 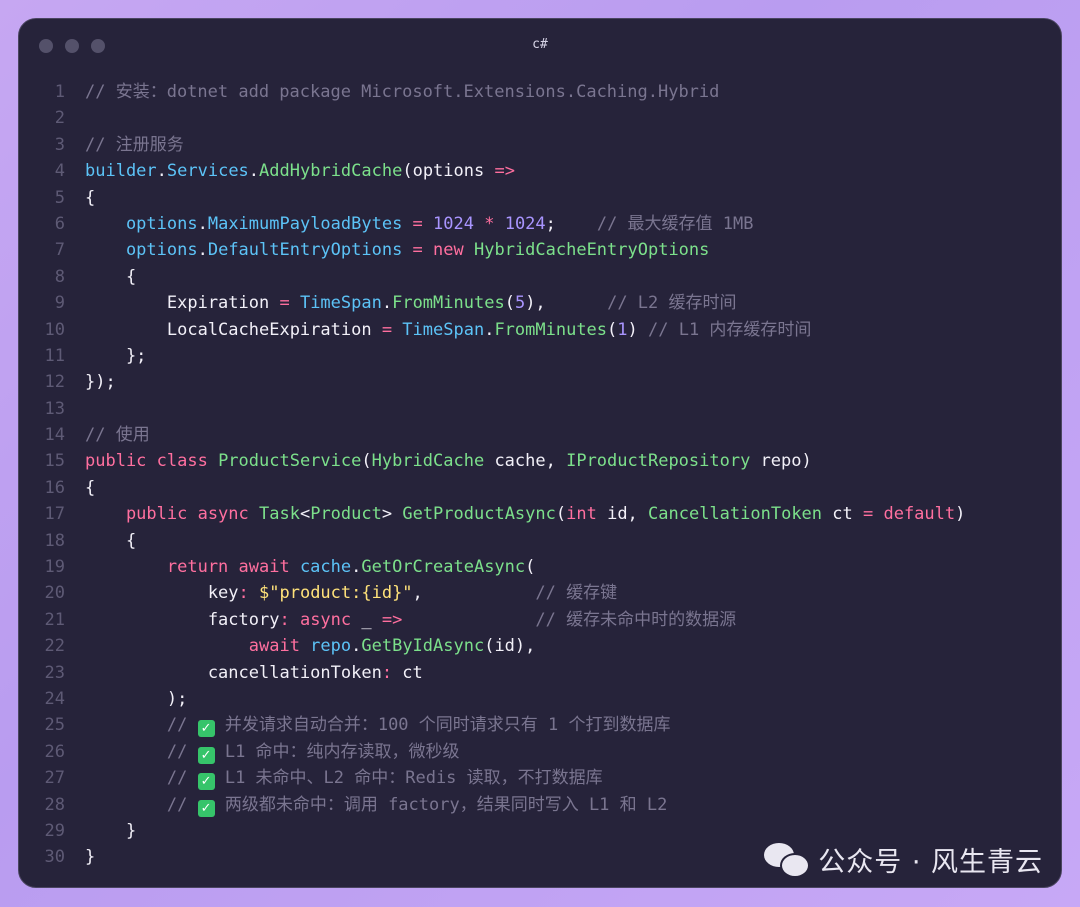 What do you see at coordinates (121, 171) in the screenshot?
I see `code-token: builder` at bounding box center [121, 171].